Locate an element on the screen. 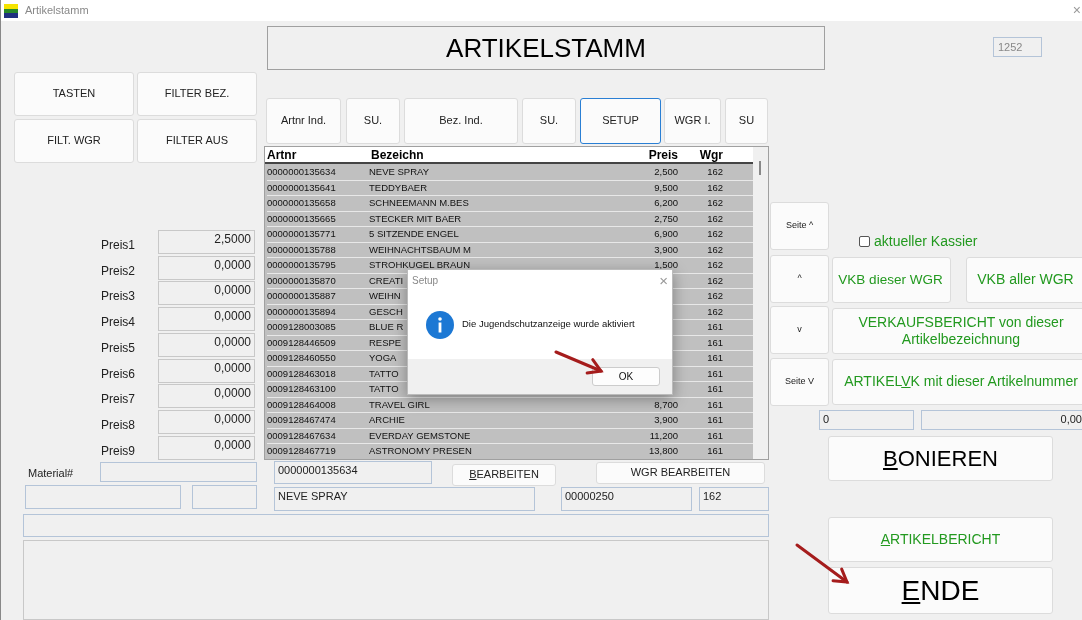 This screenshot has height=620, width=1082. artnr-field: 0000000135634 is located at coordinates (353, 472).